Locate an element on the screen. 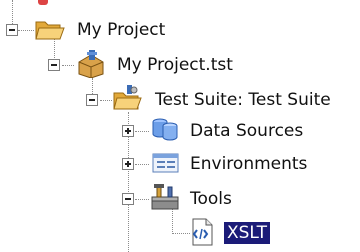 This screenshot has width=360, height=252. tree-node-label: Data Sources is located at coordinates (246, 131).